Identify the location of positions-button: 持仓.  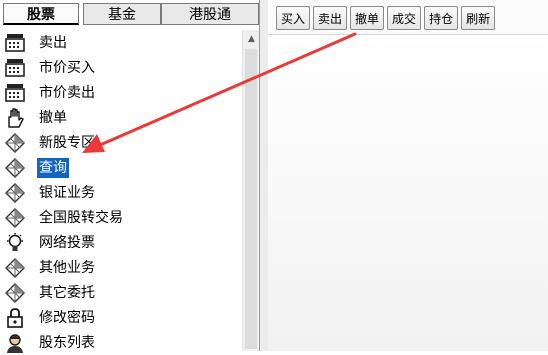
(441, 18).